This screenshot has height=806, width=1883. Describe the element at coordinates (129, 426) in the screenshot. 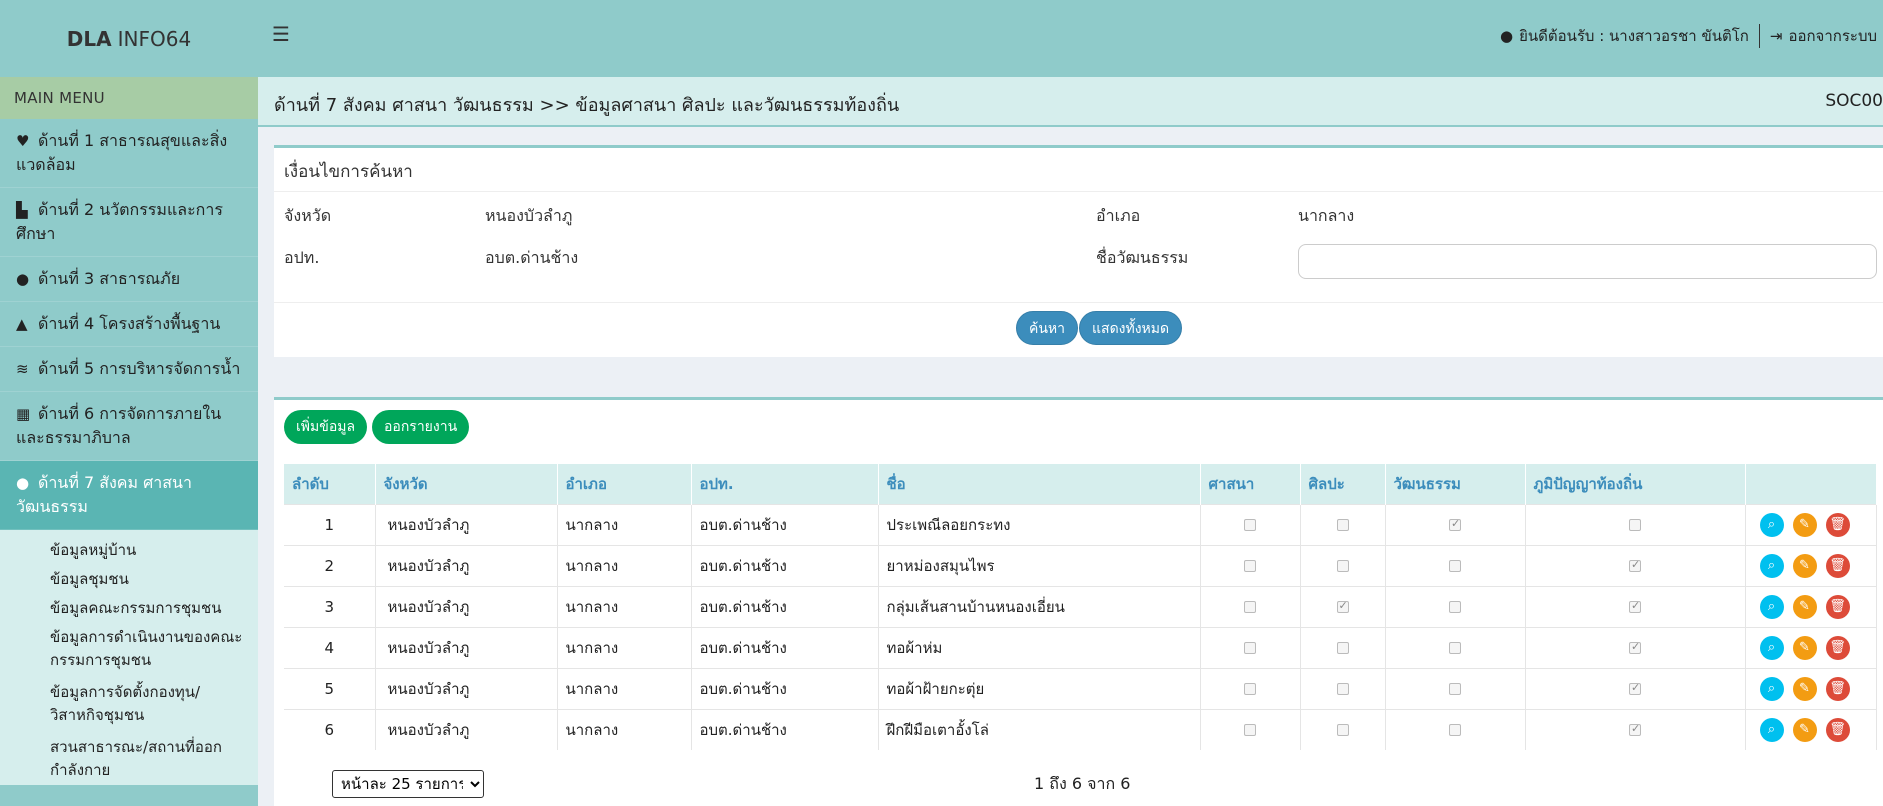

I see `sidebar-item-governance: ▦ ด้านที่ 6 การจัดการภายในและธรรมาภิบาล` at that location.